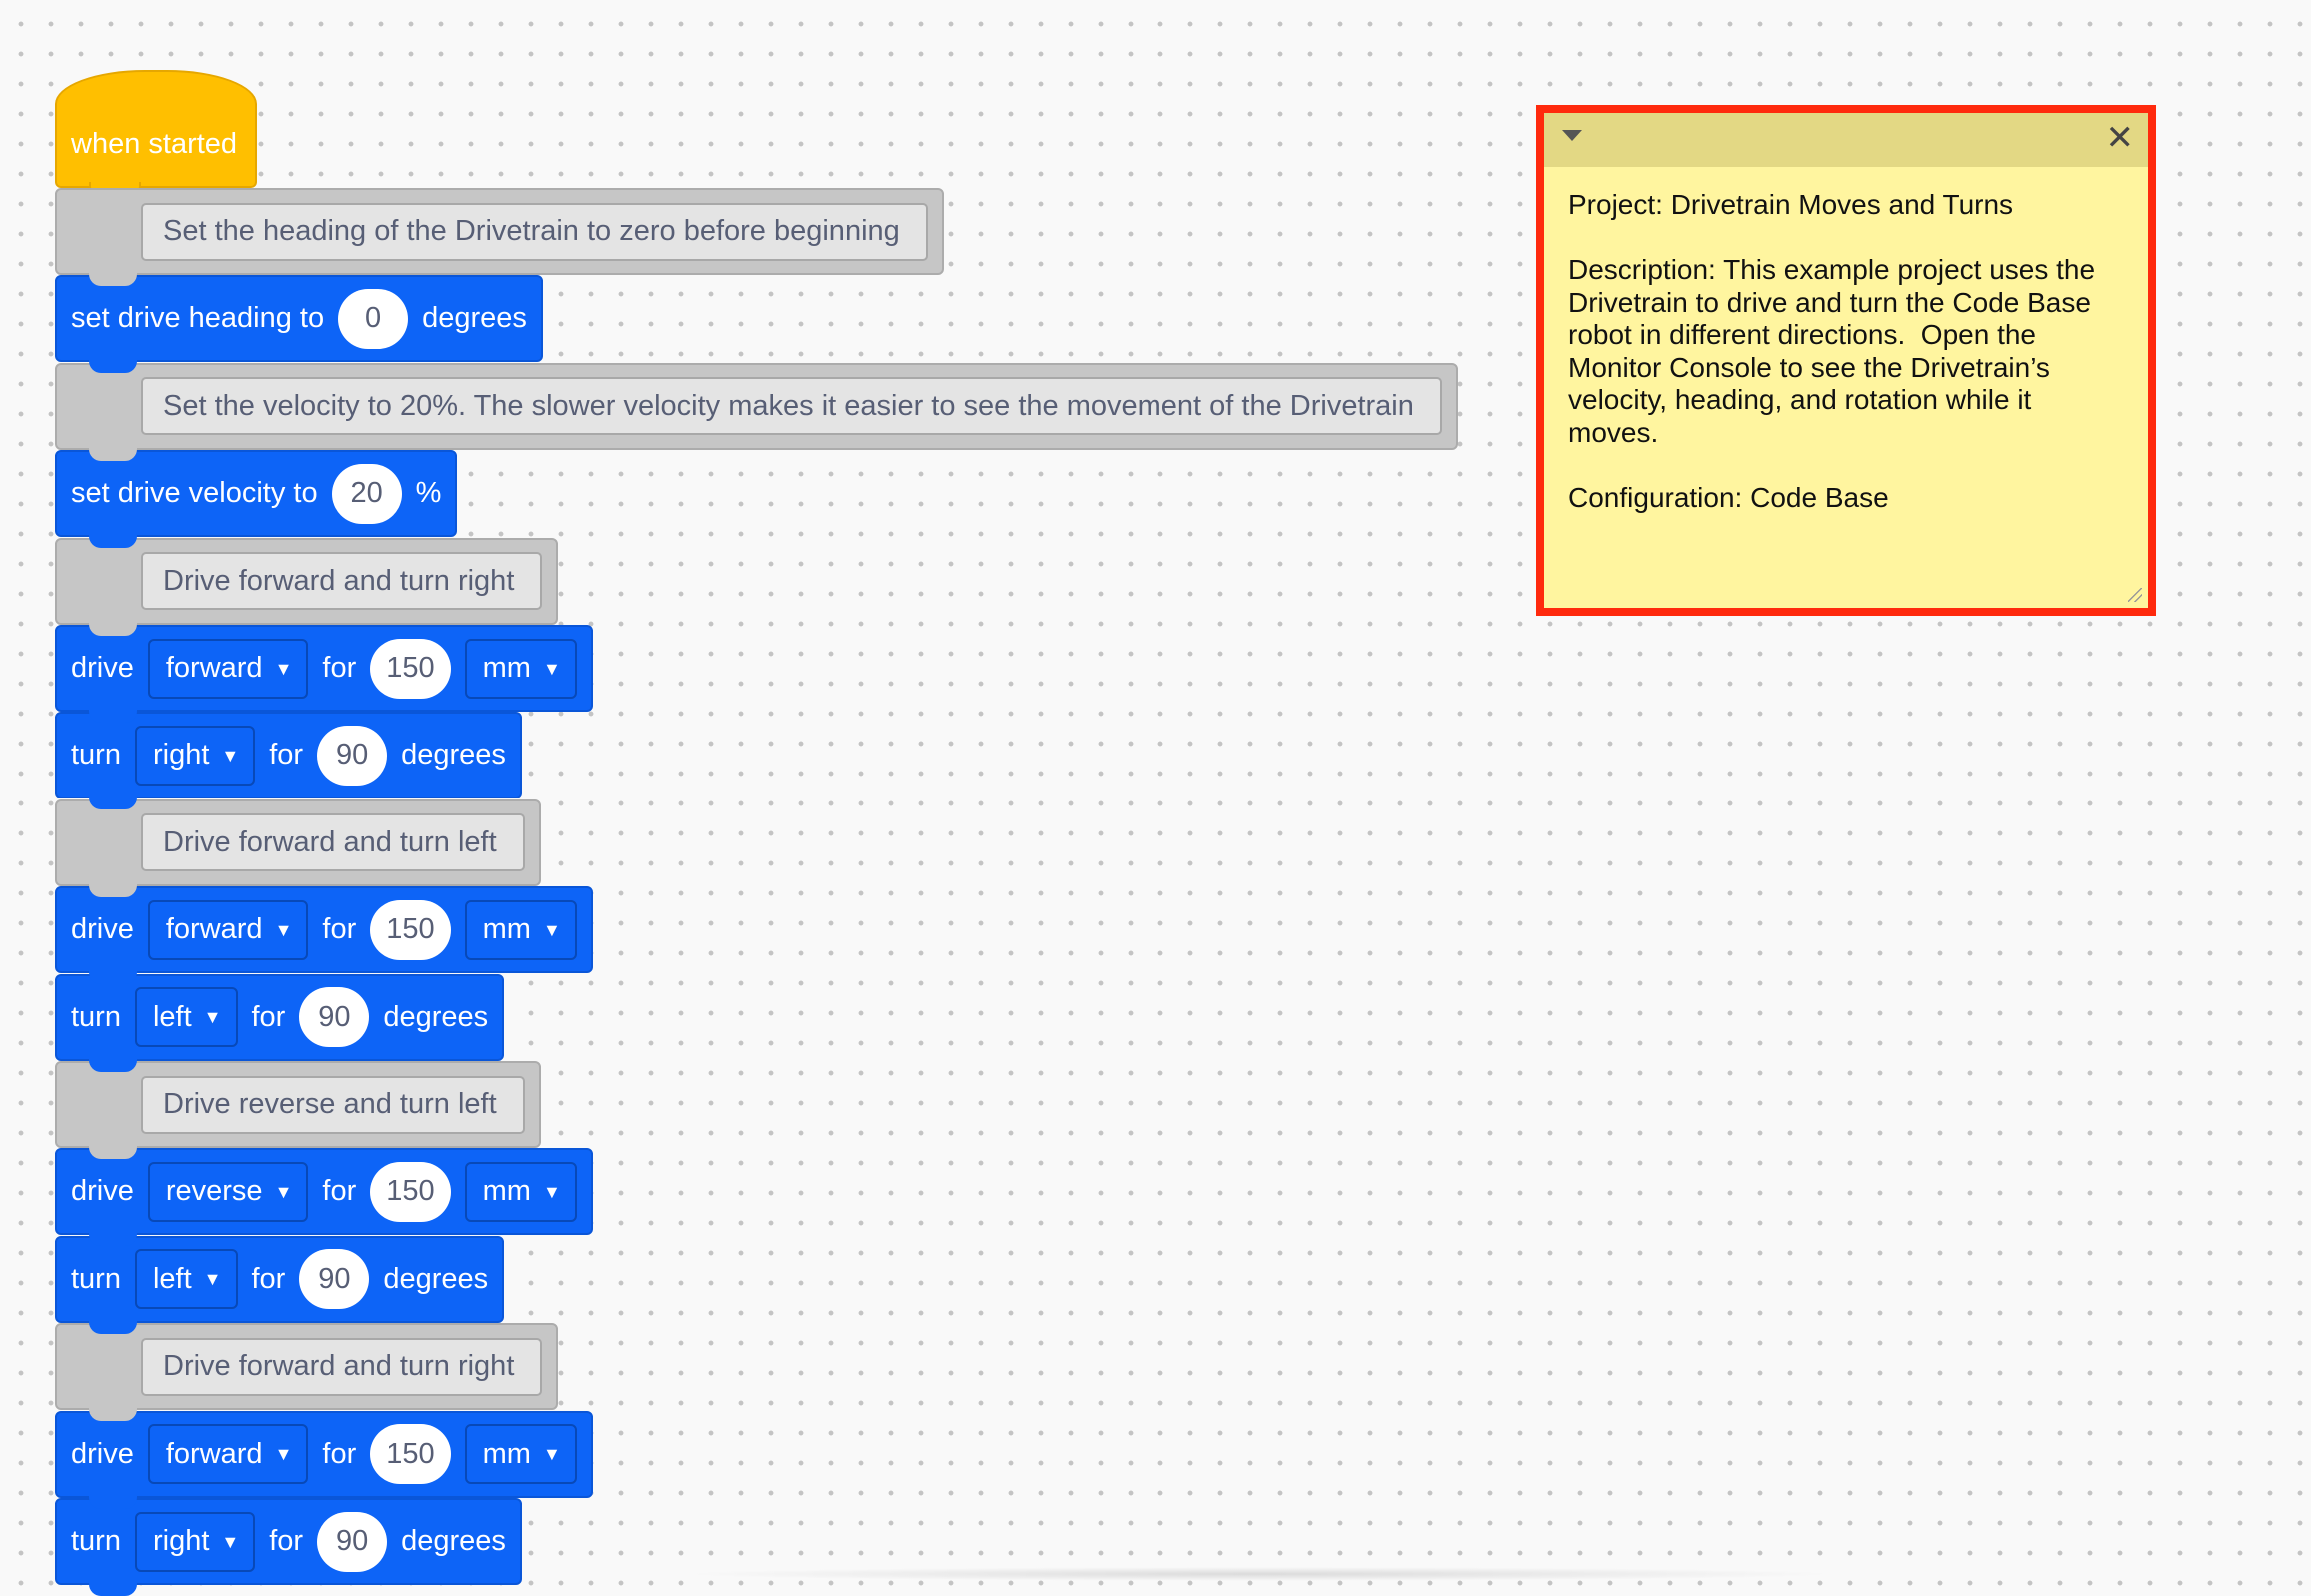  I want to click on drive-for-block: drive reverse ▼ for 150 mm ▼, so click(324, 1197).